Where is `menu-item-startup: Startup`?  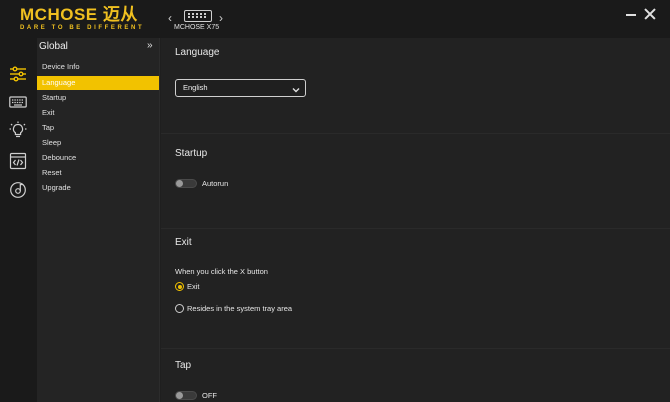 menu-item-startup: Startup is located at coordinates (98, 98).